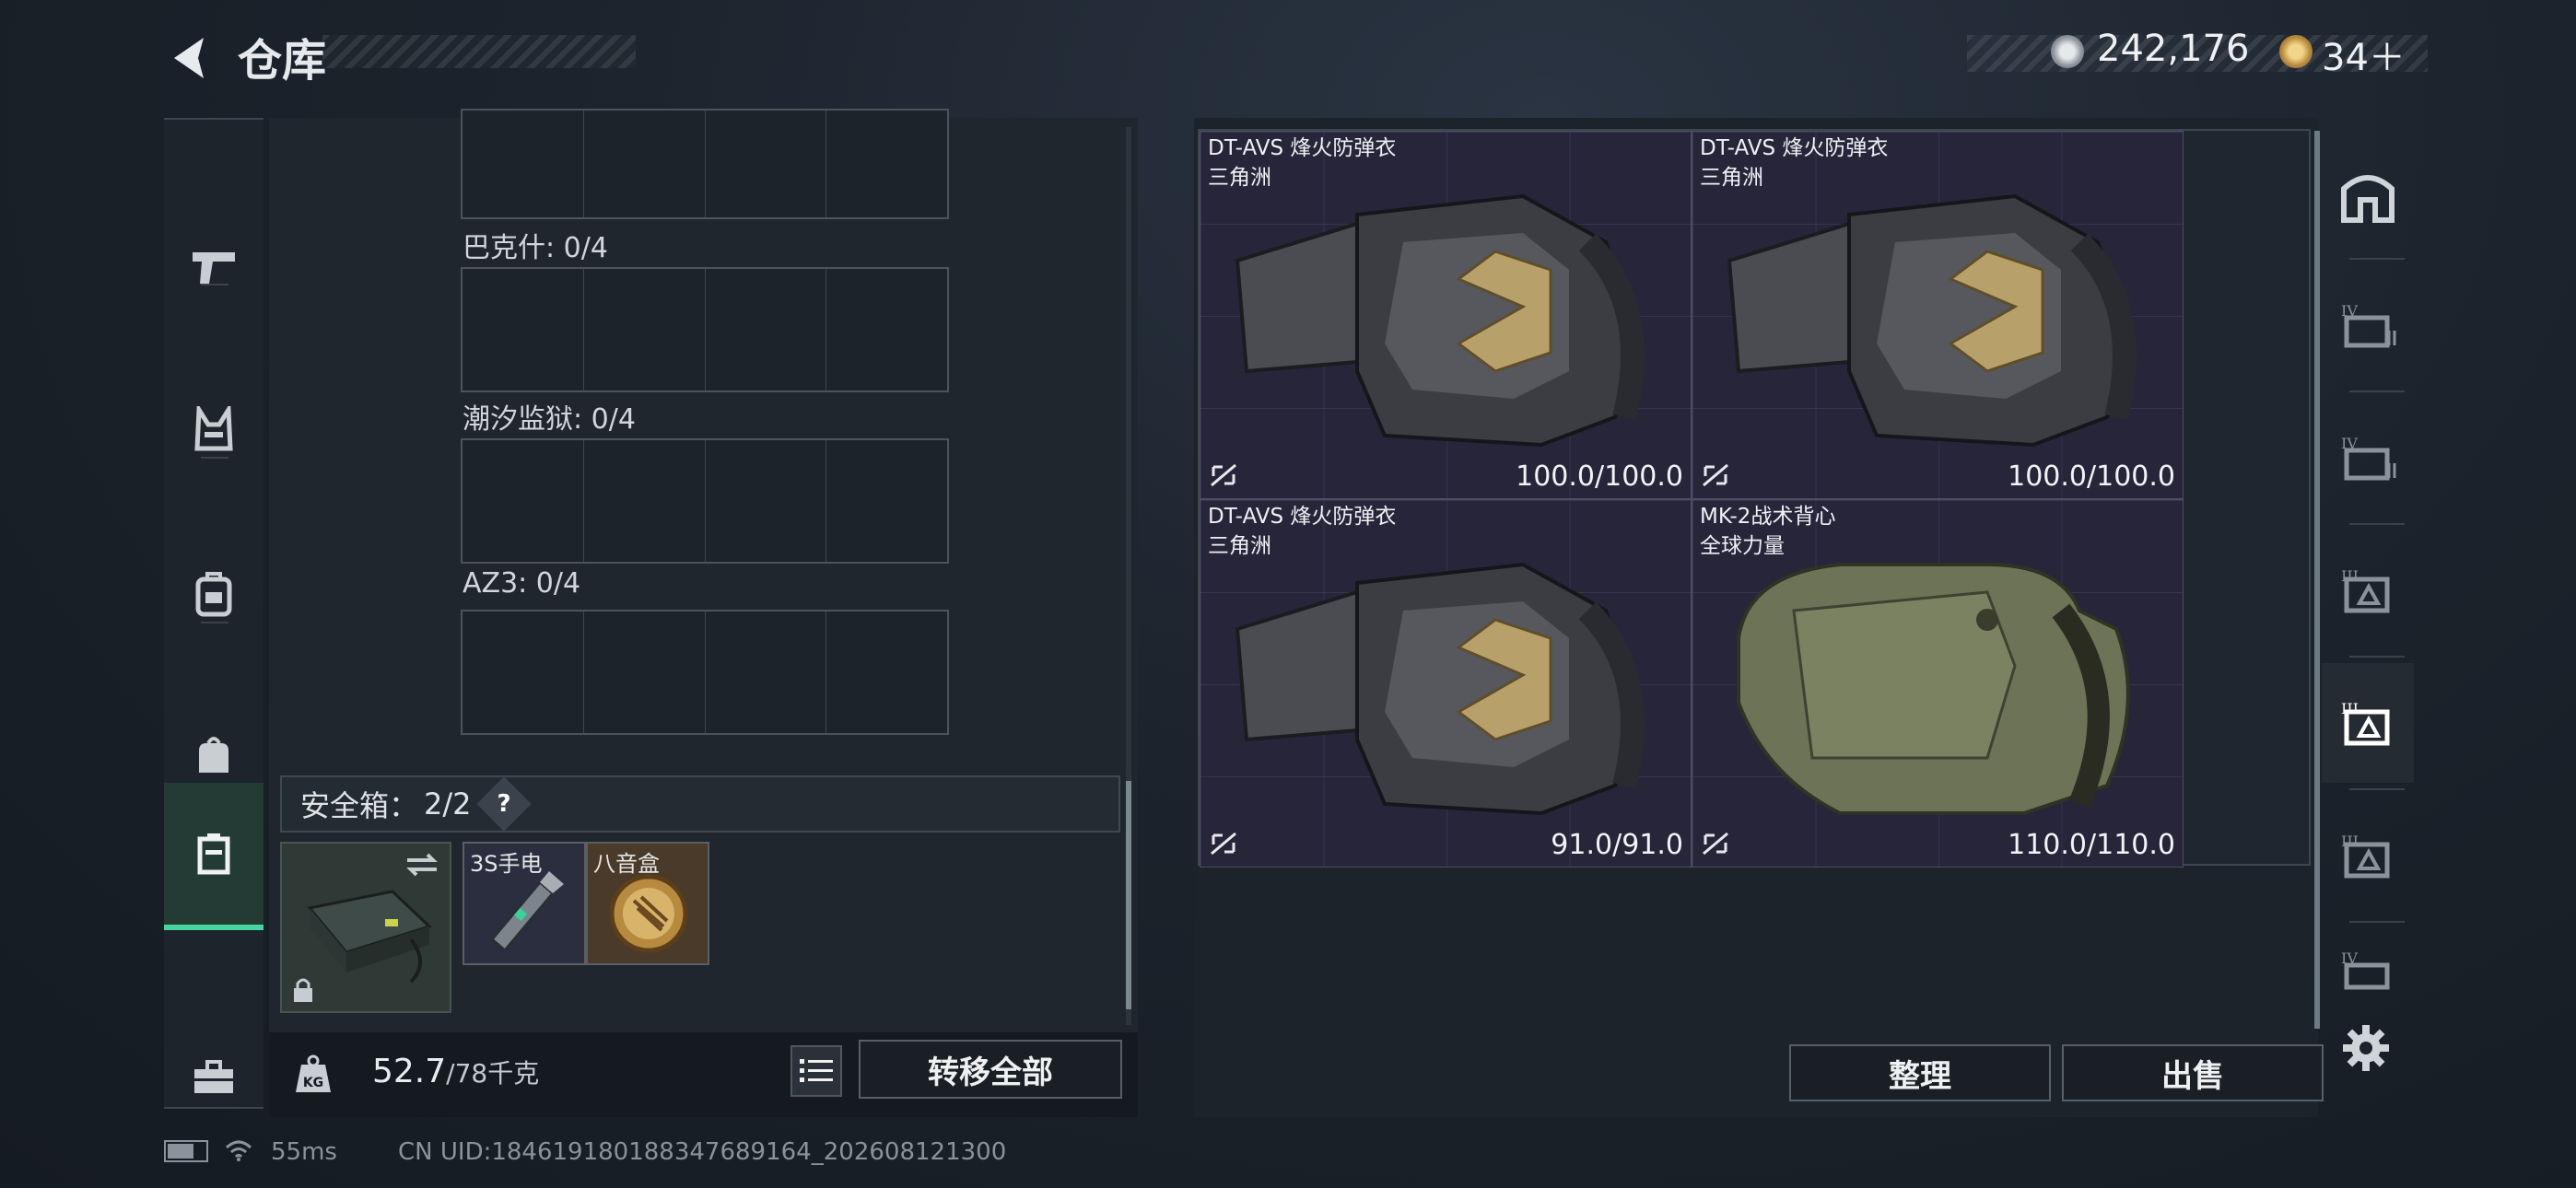 This screenshot has height=1188, width=2576. I want to click on bag-tab-stash, so click(2368, 198).